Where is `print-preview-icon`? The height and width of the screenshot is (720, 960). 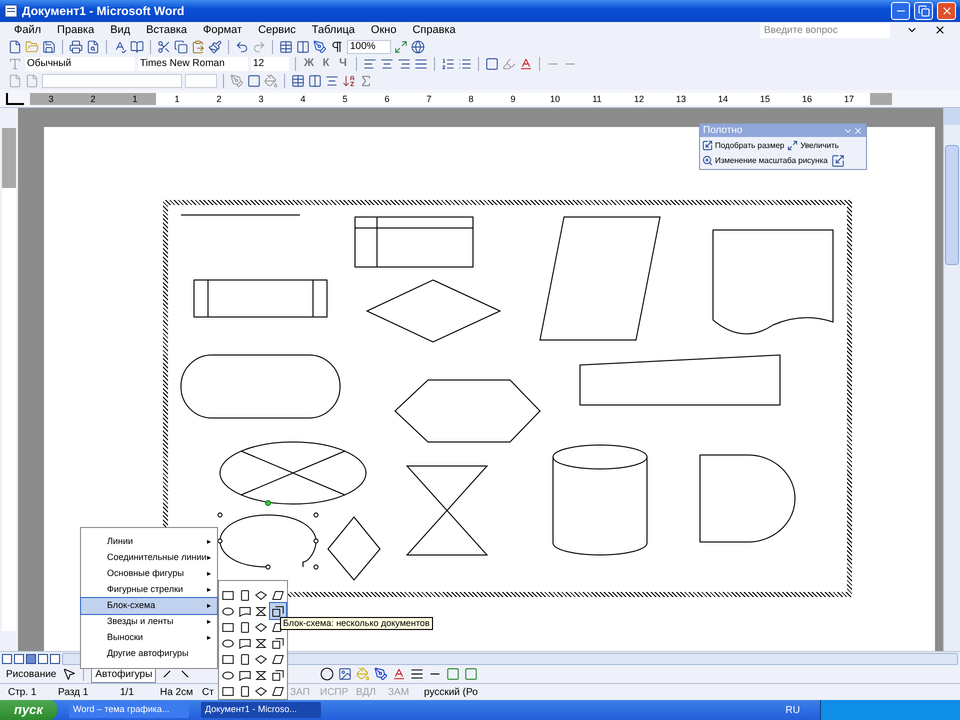
print-preview-icon is located at coordinates (93, 47).